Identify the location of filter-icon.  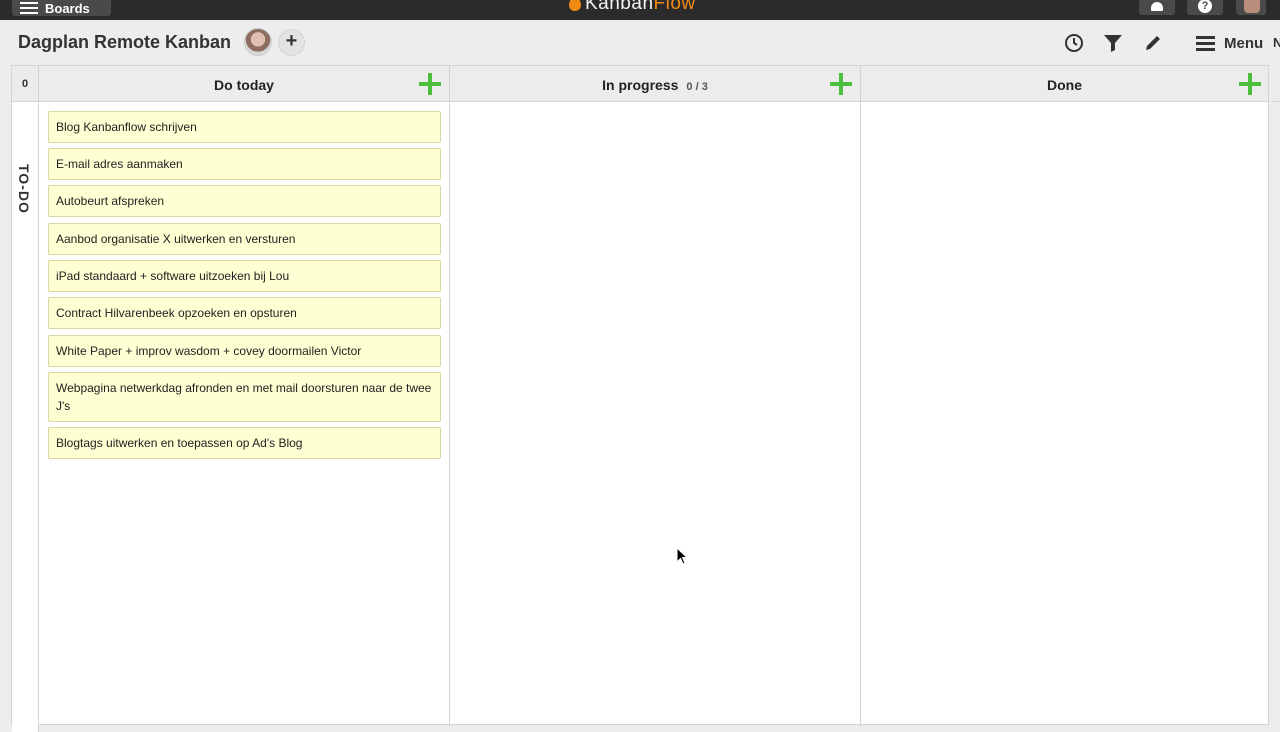
(1113, 43).